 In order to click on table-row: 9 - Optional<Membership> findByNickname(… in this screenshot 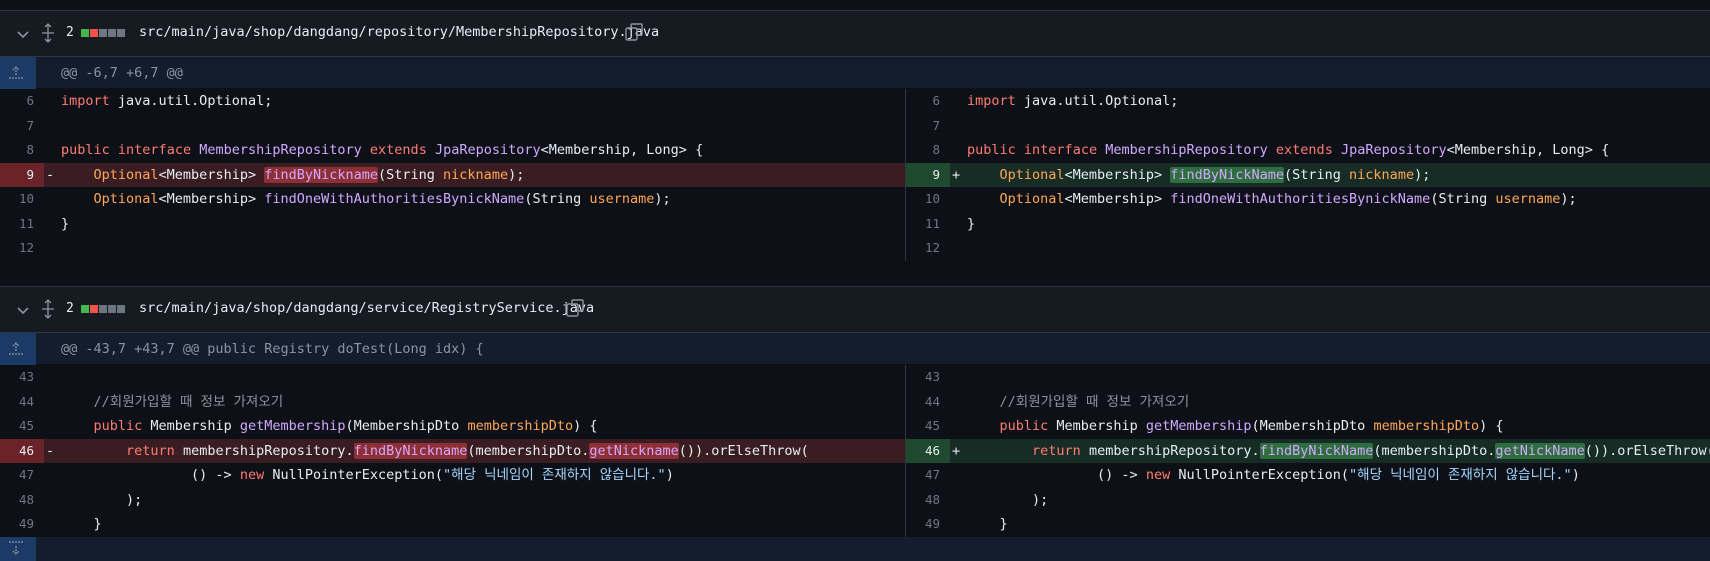, I will do `click(855, 174)`.